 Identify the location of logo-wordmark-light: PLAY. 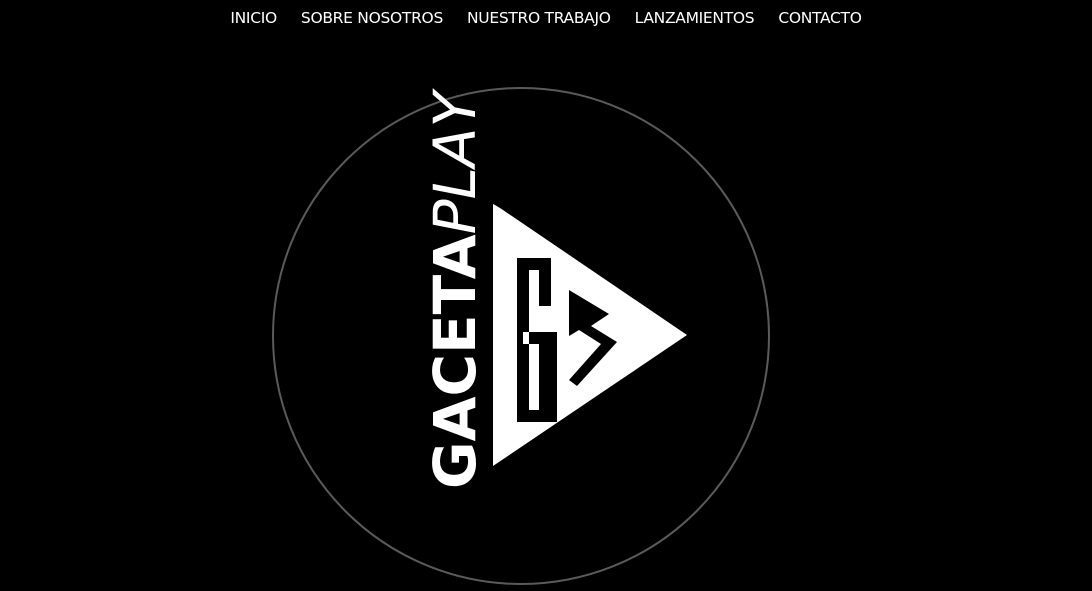
(455, 160).